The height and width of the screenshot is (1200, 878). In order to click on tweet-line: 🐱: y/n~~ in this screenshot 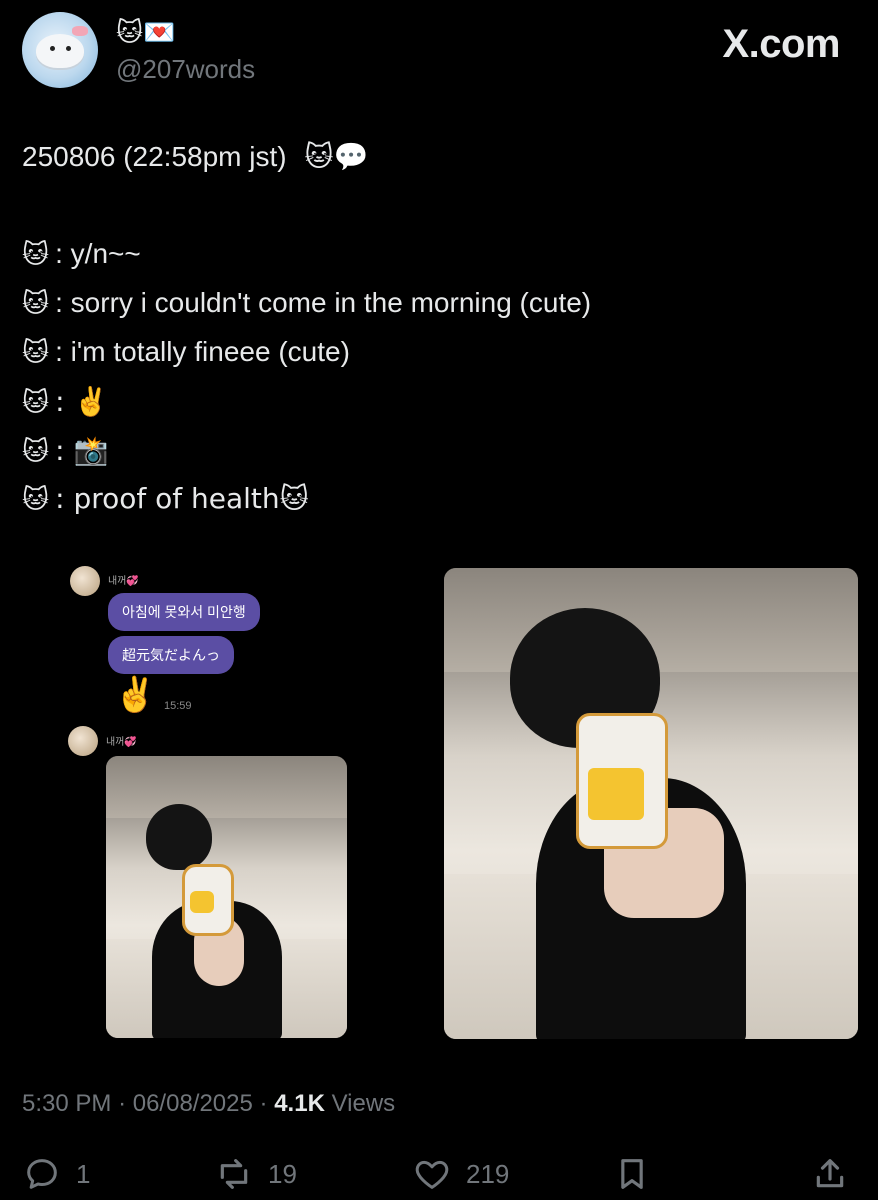, I will do `click(81, 254)`.